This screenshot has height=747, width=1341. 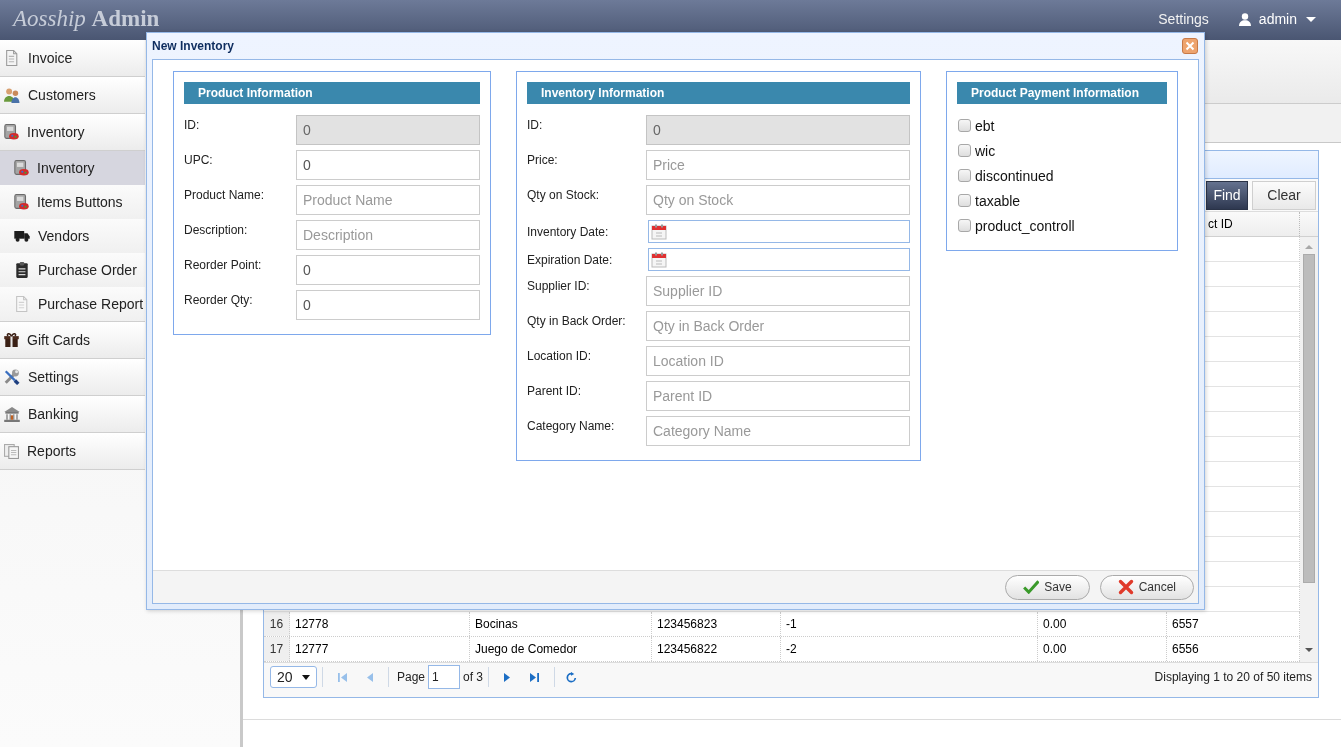 I want to click on text-field: Category Name, so click(x=778, y=431).